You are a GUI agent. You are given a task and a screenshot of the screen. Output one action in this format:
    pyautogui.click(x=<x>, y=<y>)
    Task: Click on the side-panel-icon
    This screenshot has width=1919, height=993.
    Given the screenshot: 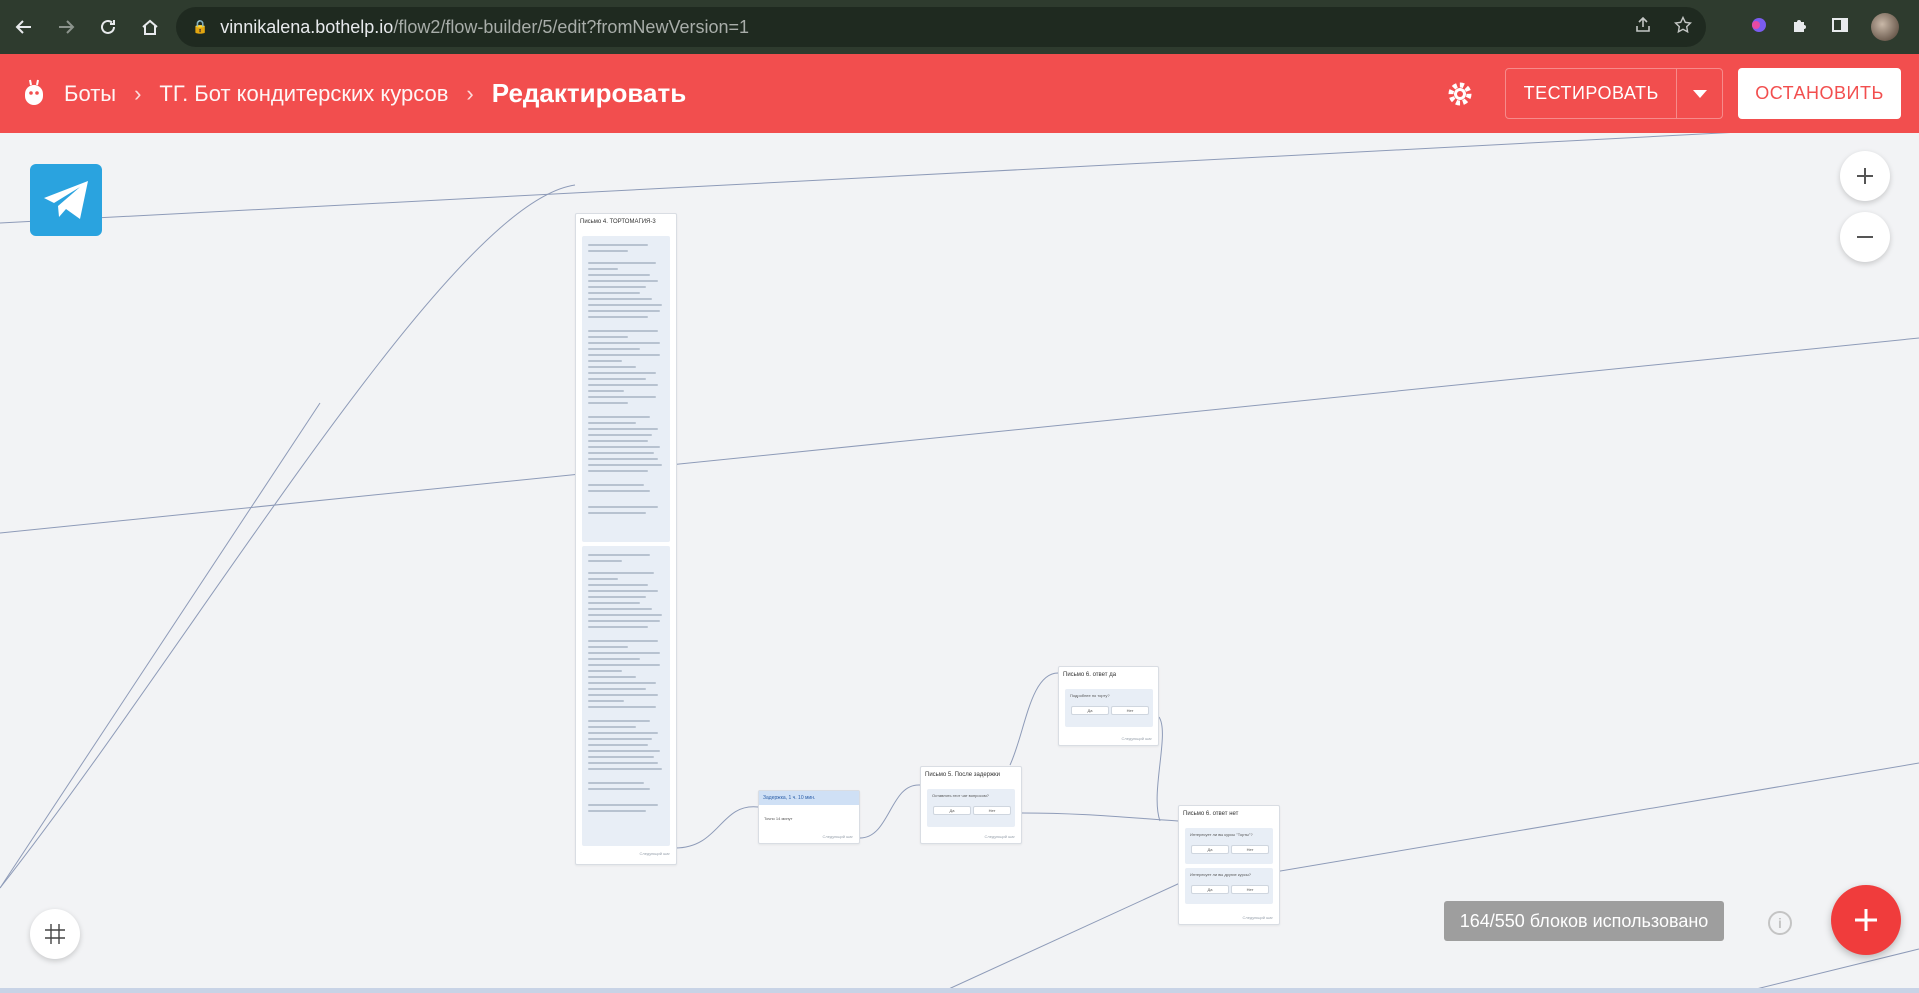 What is the action you would take?
    pyautogui.click(x=1840, y=27)
    